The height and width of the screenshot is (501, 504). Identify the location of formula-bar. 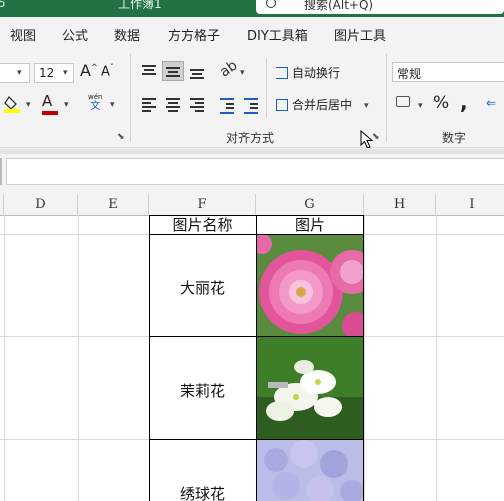
(252, 171).